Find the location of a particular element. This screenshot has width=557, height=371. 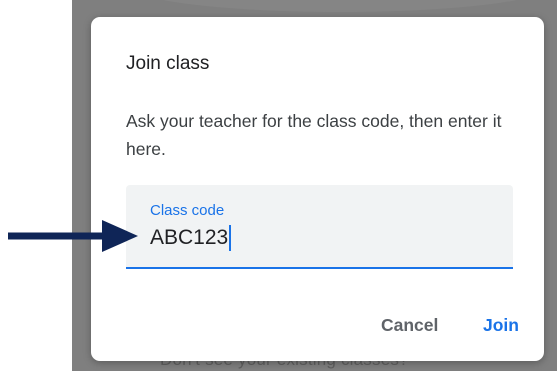

arrow-head is located at coordinates (120, 236).